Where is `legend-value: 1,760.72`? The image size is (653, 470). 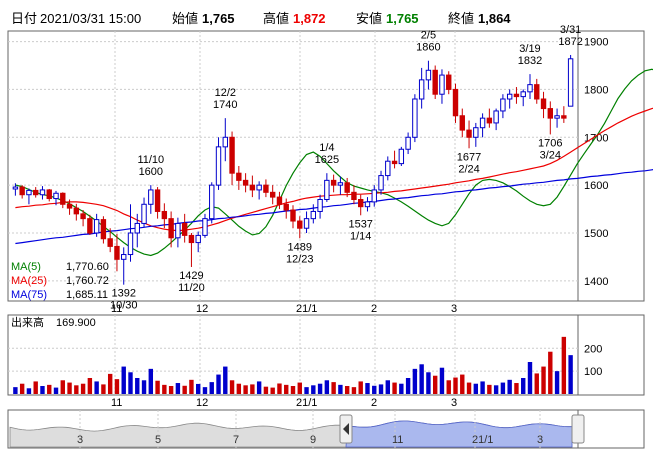
legend-value: 1,760.72 is located at coordinates (87, 281).